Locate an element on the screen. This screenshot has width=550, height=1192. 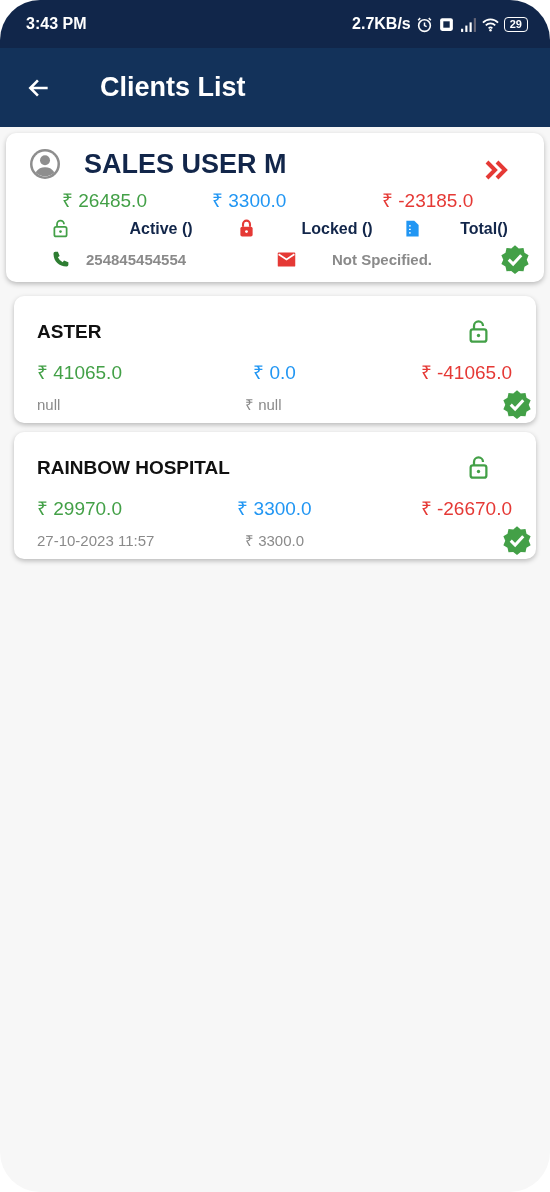
battery-indicator: 29 is located at coordinates (515, 24).